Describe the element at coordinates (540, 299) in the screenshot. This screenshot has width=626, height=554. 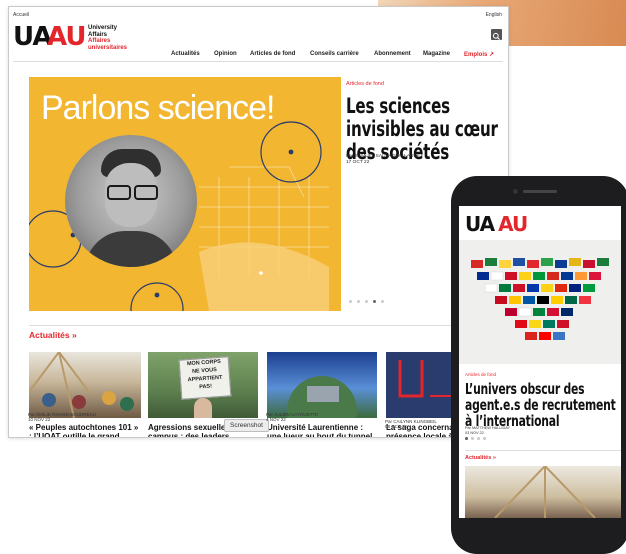
I see `flags-illustration` at that location.